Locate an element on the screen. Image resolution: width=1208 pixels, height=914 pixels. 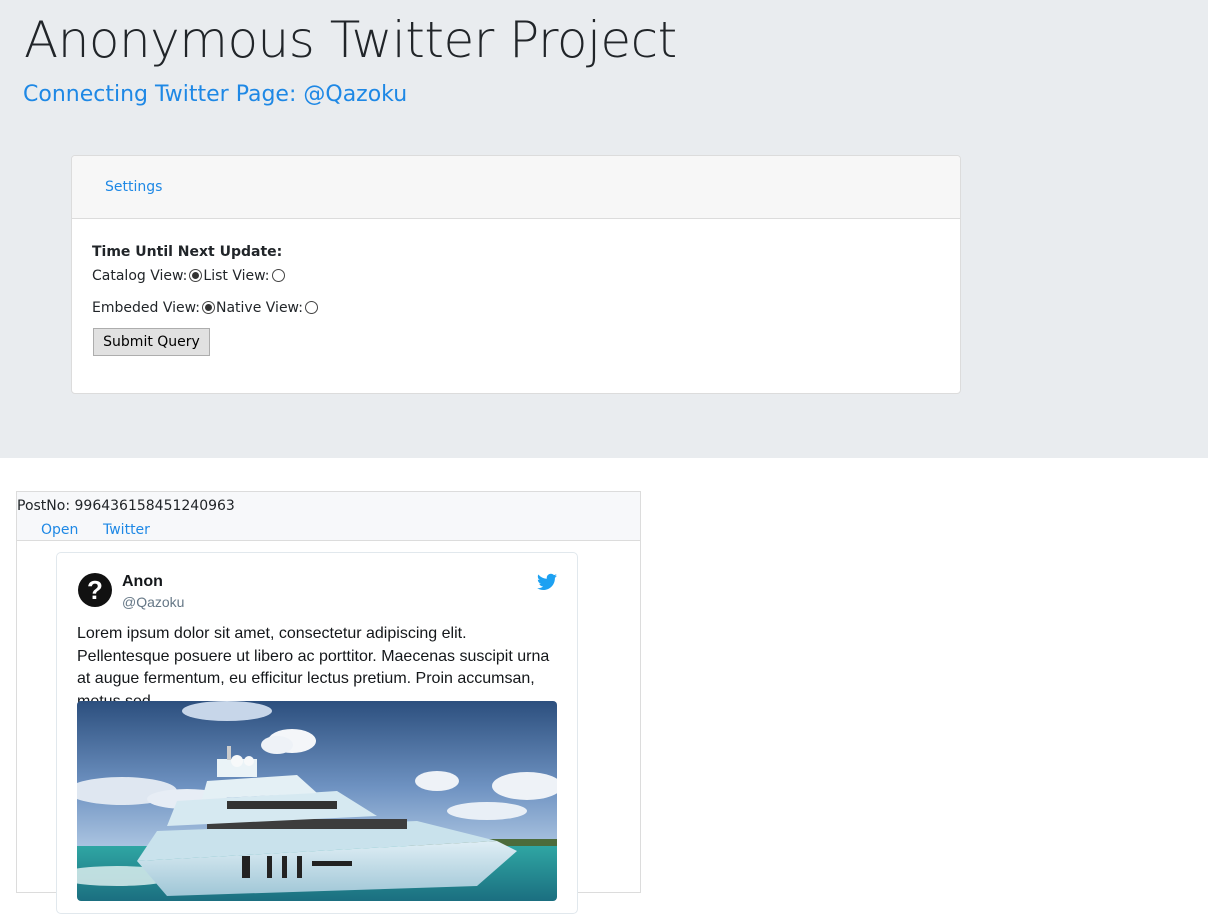
connecting-page-link: Connecting Twitter Page: @Qazoku is located at coordinates (215, 95).